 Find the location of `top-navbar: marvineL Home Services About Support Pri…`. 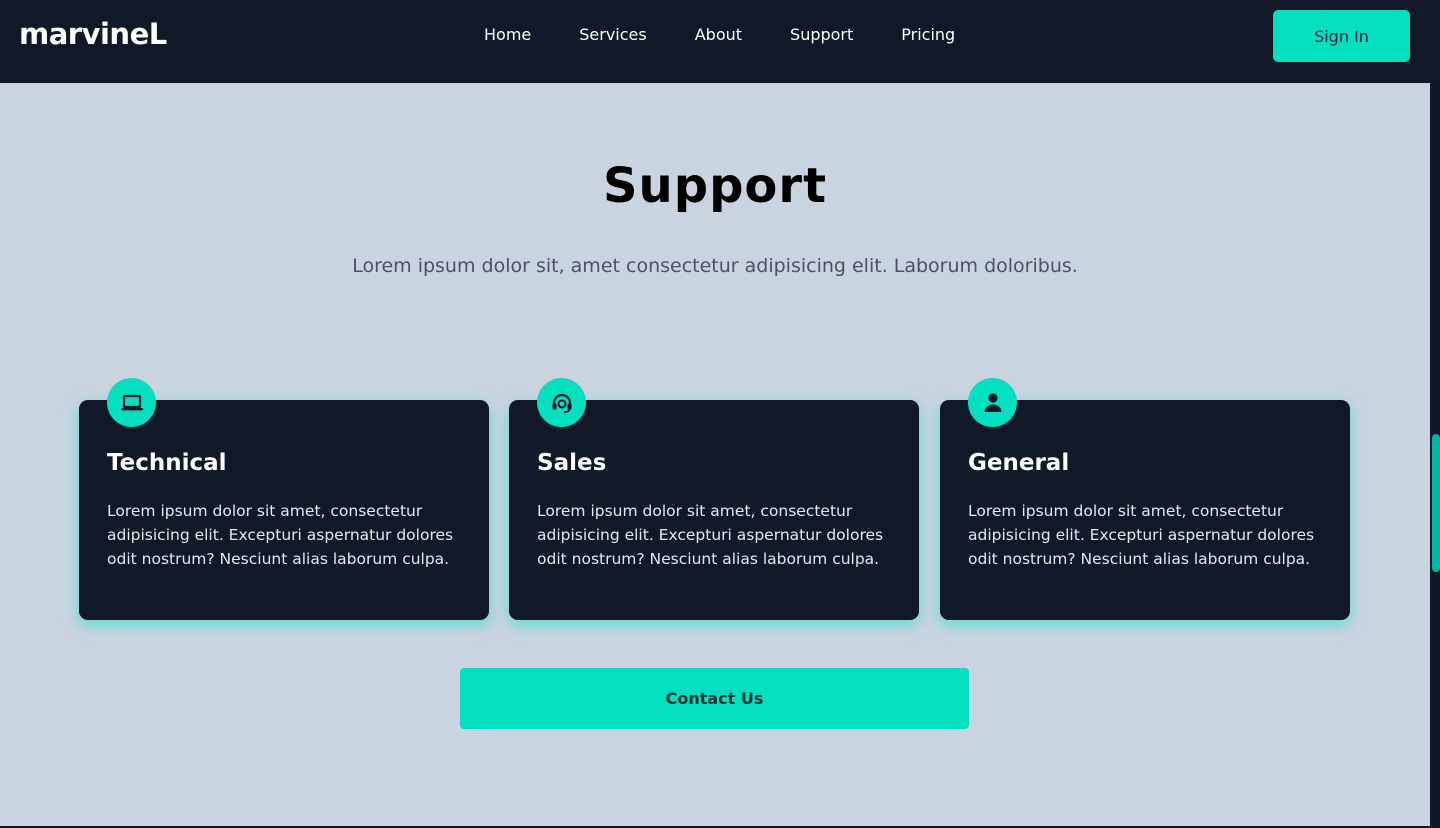

top-navbar: marvineL Home Services About Support Pri… is located at coordinates (720, 41).